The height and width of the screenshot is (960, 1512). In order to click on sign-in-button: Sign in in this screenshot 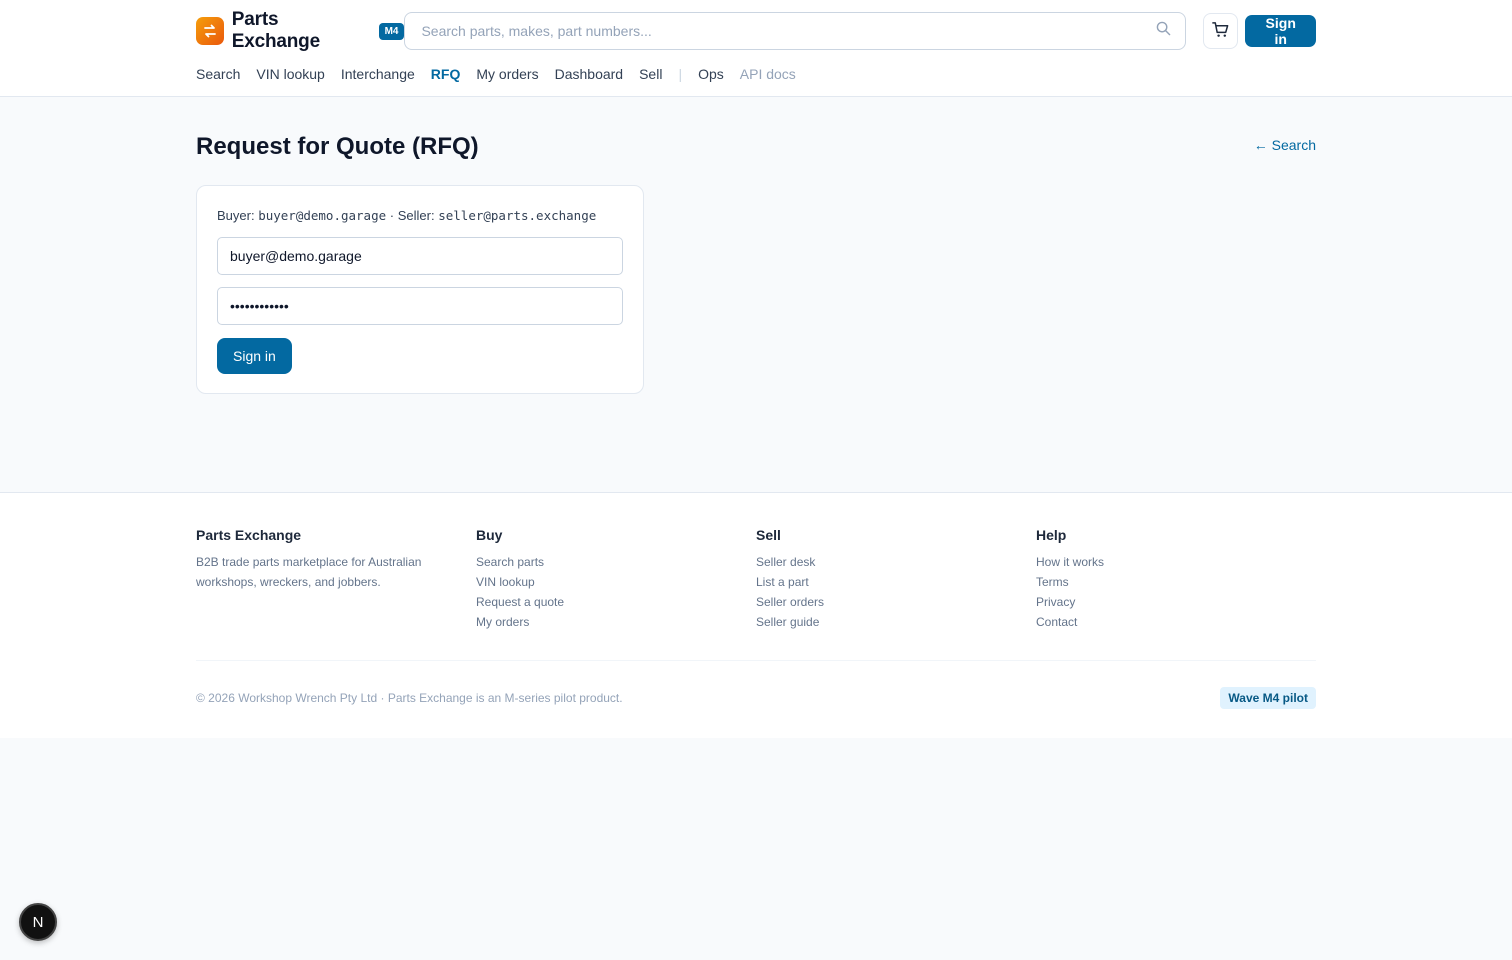, I will do `click(254, 356)`.